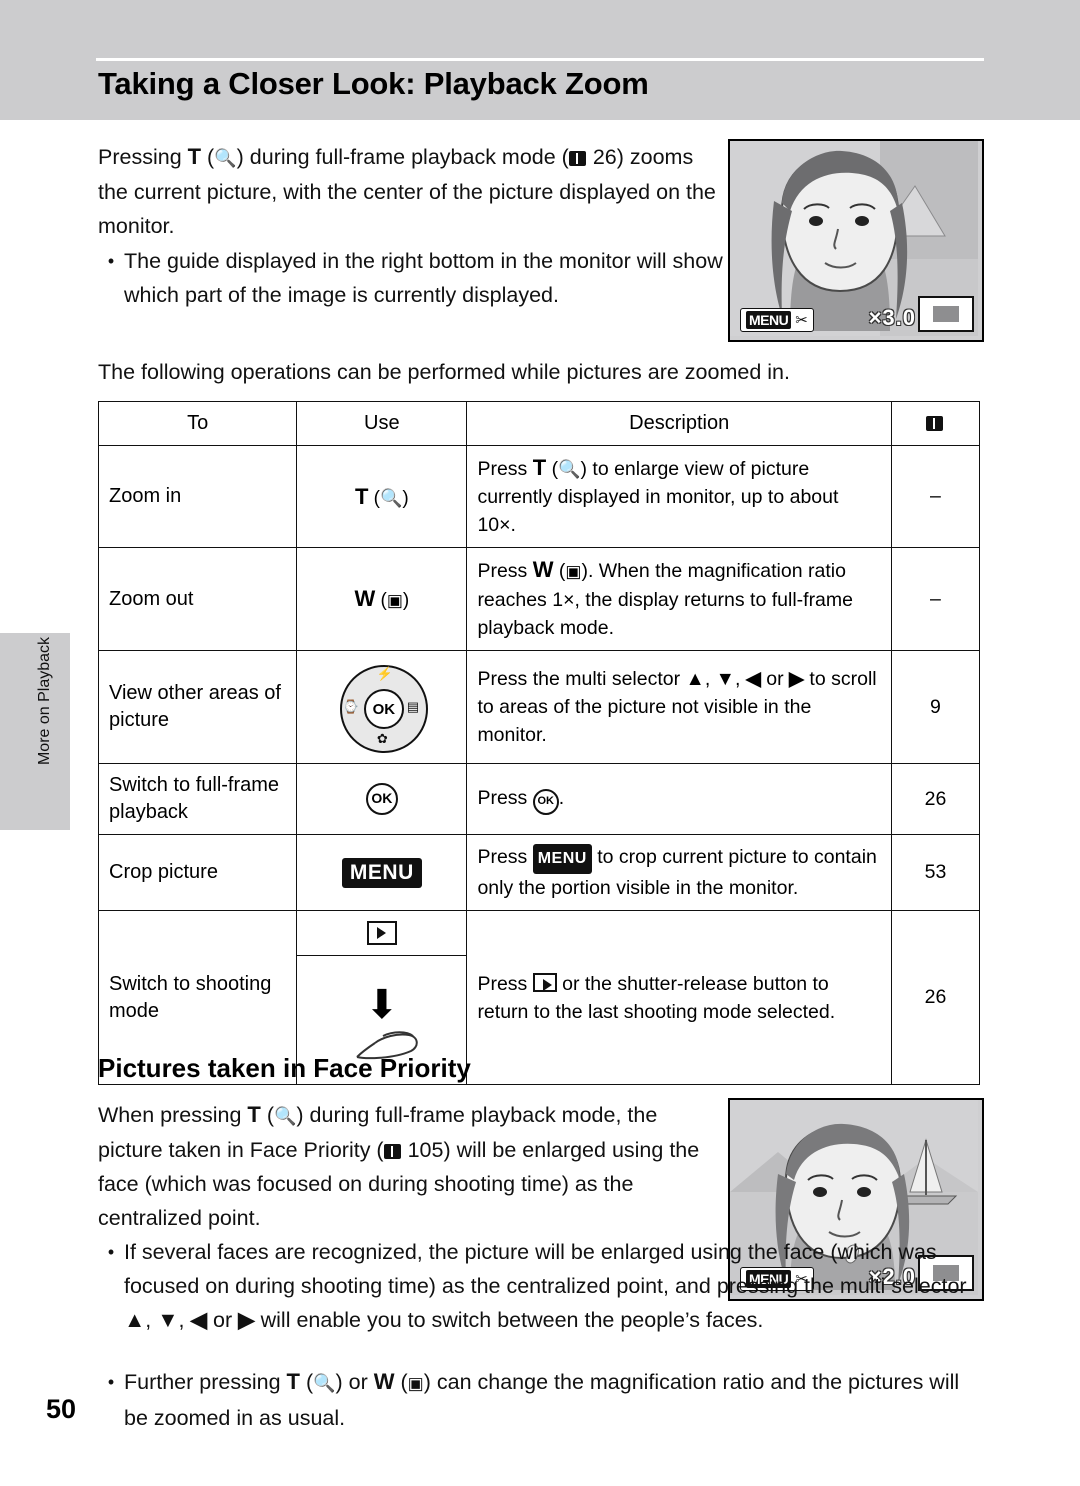  What do you see at coordinates (197, 423) in the screenshot?
I see `header-to: To` at bounding box center [197, 423].